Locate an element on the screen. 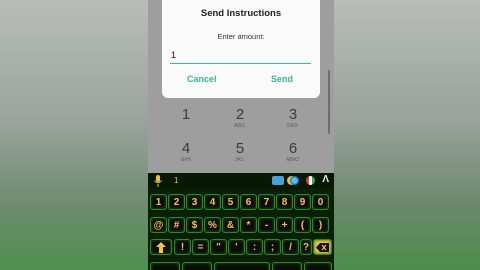 This screenshot has width=480, height=270. space-key is located at coordinates (242, 266).